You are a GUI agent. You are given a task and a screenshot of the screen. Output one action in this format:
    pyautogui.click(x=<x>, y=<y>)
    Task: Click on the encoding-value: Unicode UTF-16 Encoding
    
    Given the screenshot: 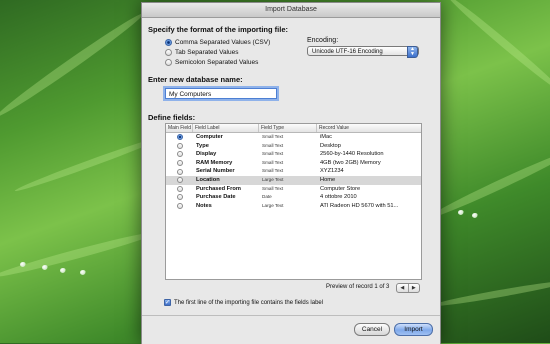 What is the action you would take?
    pyautogui.click(x=347, y=52)
    